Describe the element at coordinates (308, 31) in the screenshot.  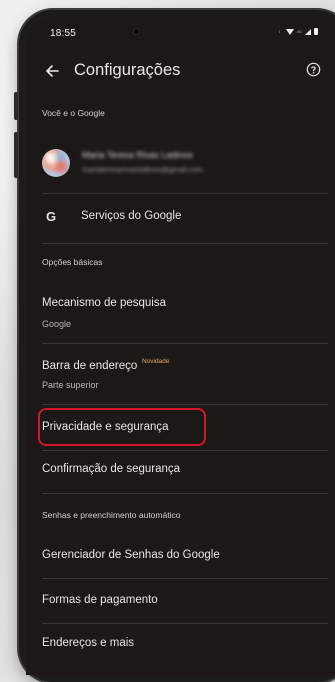
I see `signal-icon` at that location.